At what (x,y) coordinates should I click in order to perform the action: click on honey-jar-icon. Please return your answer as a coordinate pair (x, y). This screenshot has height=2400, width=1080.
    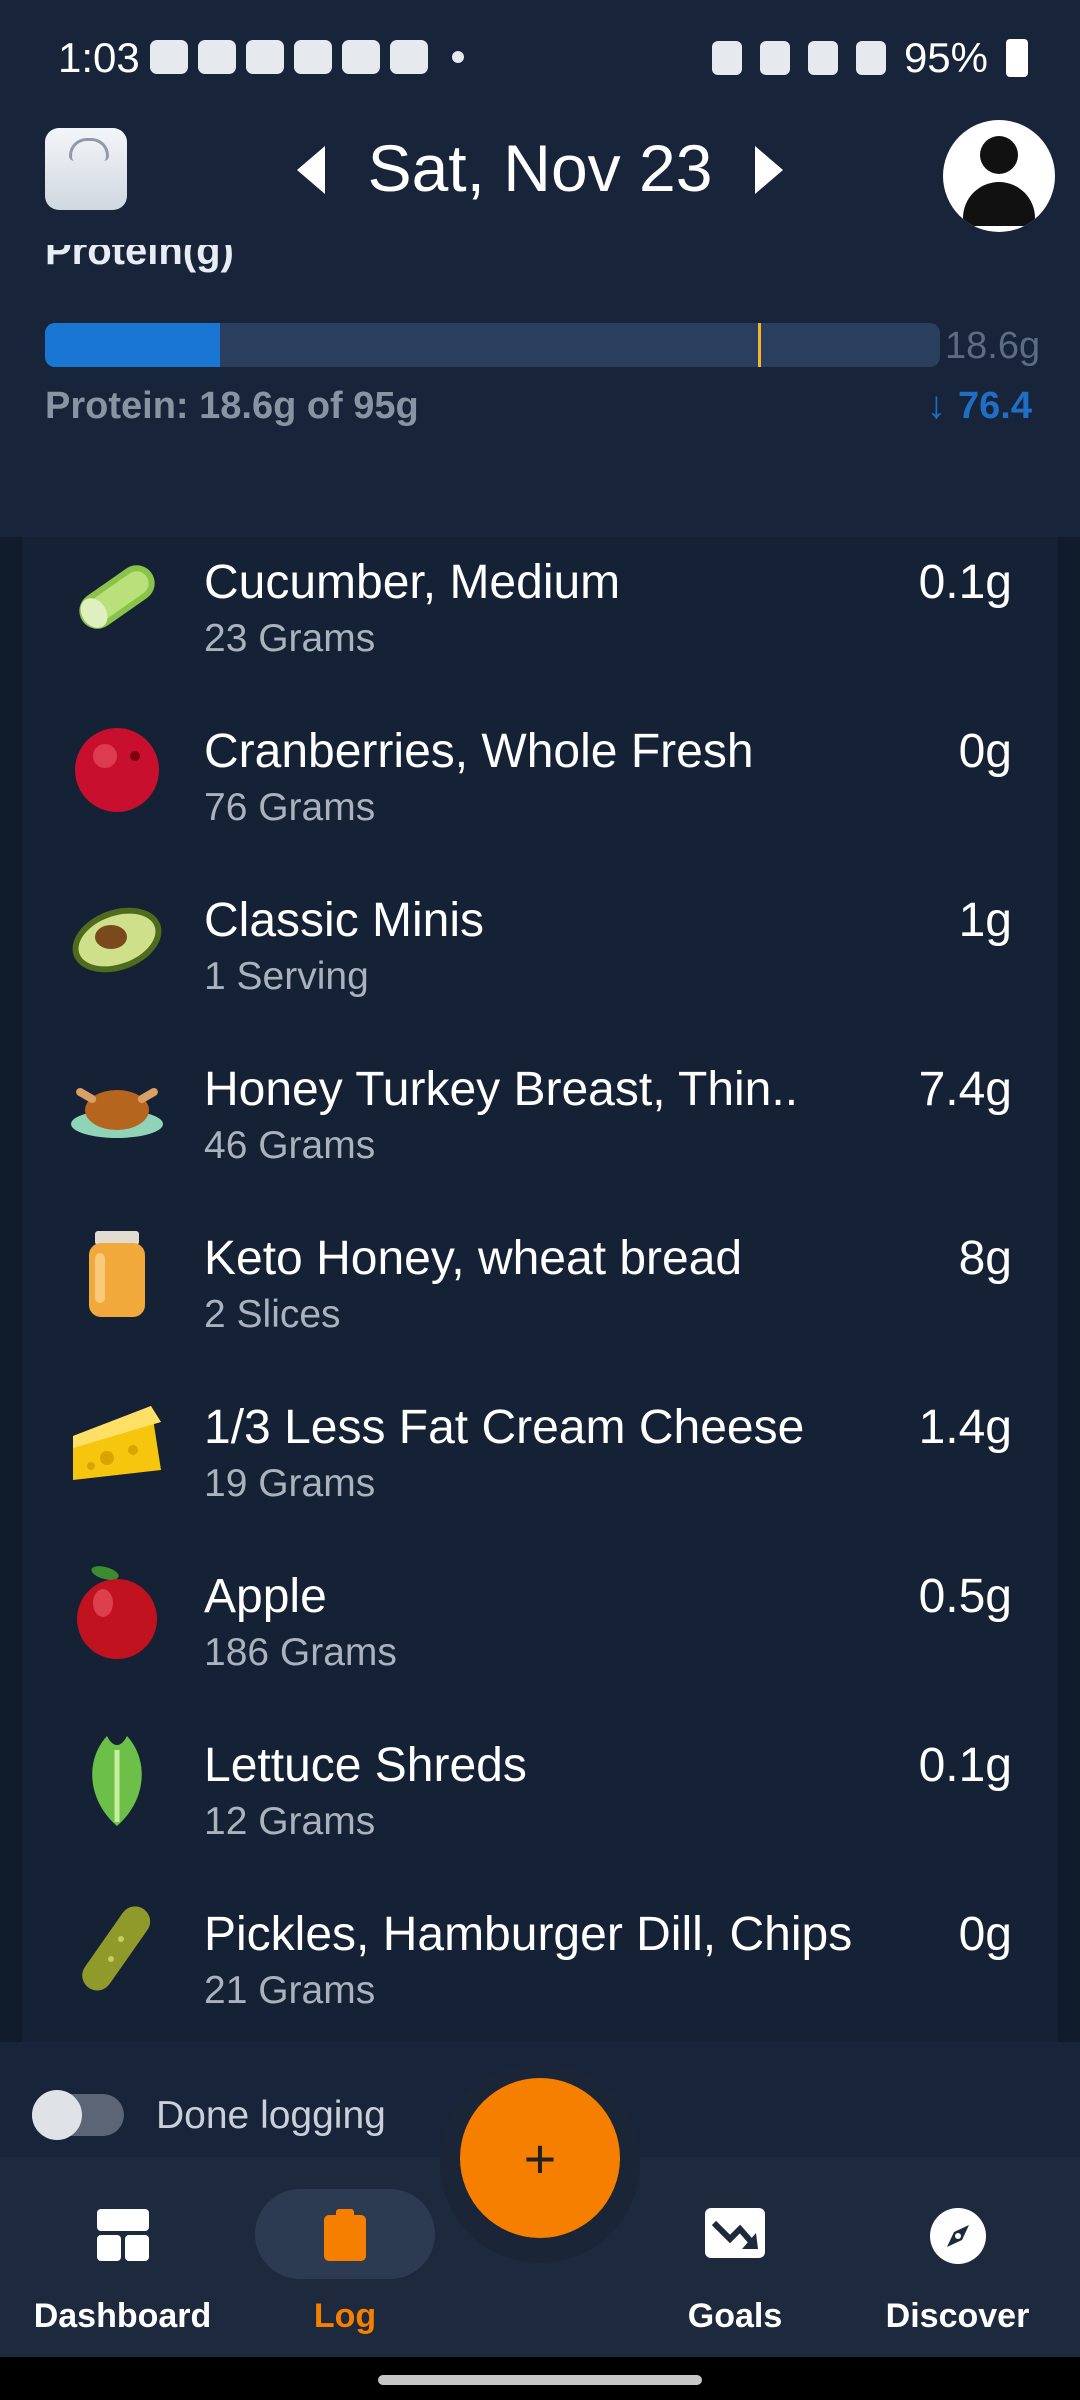
    Looking at the image, I should click on (117, 1274).